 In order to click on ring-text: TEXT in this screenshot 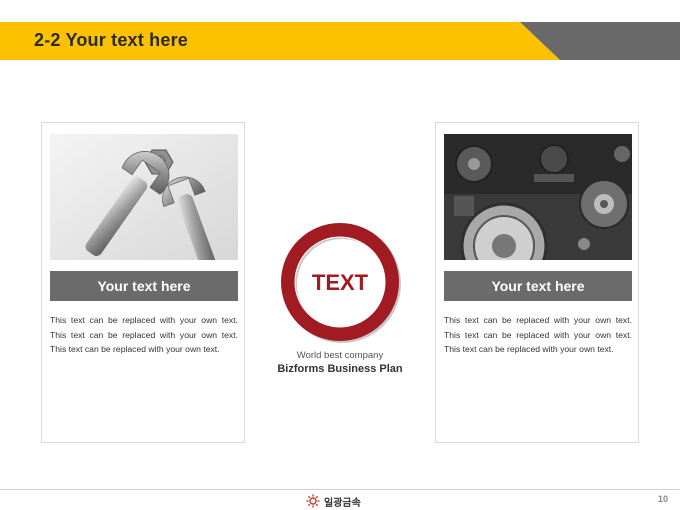, I will do `click(340, 282)`.